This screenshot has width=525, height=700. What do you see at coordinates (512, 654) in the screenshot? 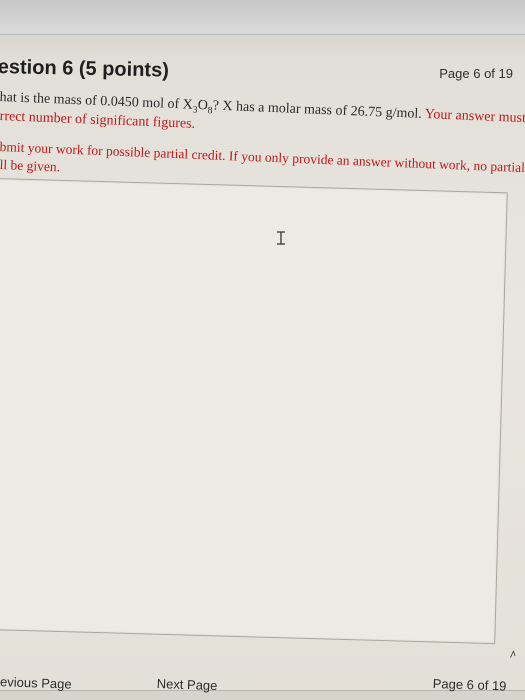
I see `scroll-handle-icon: ⩘` at bounding box center [512, 654].